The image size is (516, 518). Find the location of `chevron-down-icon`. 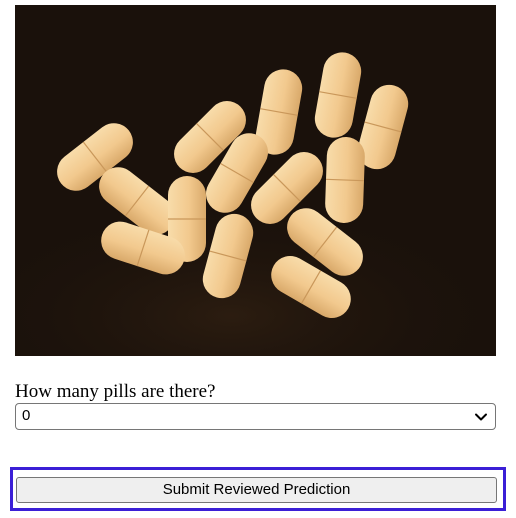

chevron-down-icon is located at coordinates (481, 417).